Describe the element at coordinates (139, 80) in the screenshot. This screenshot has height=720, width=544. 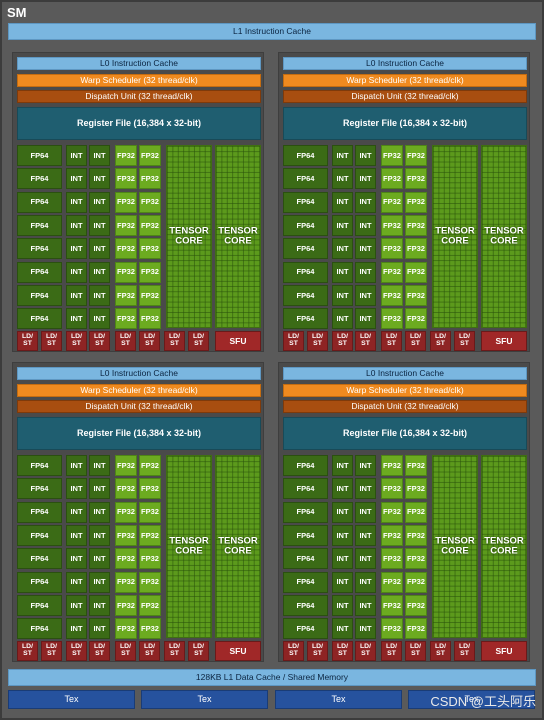
I see `warp-scheduler: Warp Scheduler (32 thread/clk)` at that location.